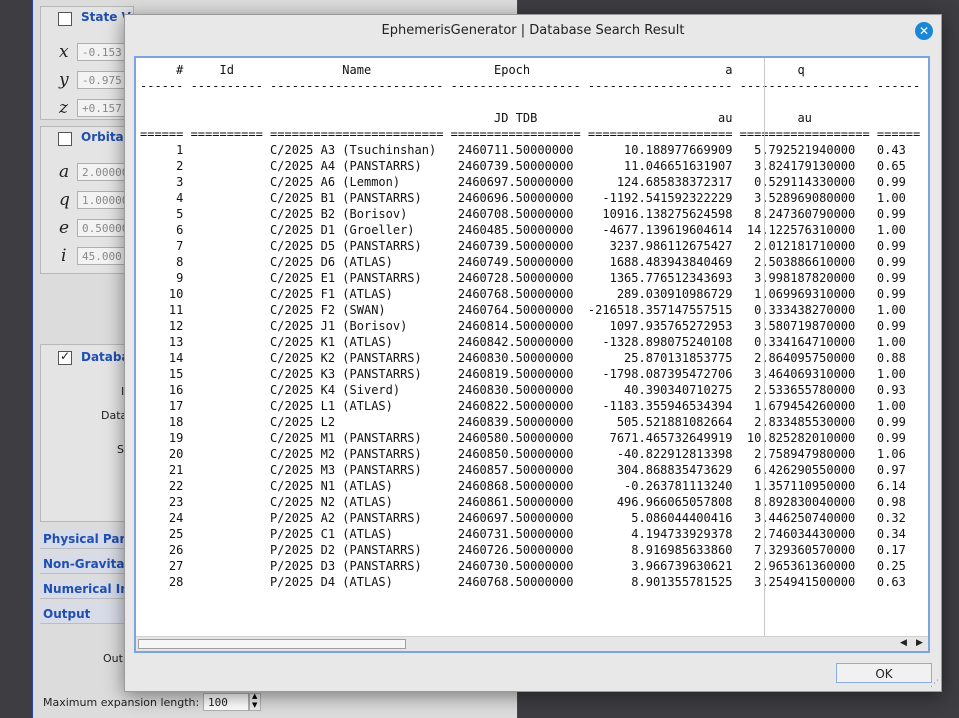  What do you see at coordinates (903, 643) in the screenshot?
I see `scroll-left-icon: ◀` at bounding box center [903, 643].